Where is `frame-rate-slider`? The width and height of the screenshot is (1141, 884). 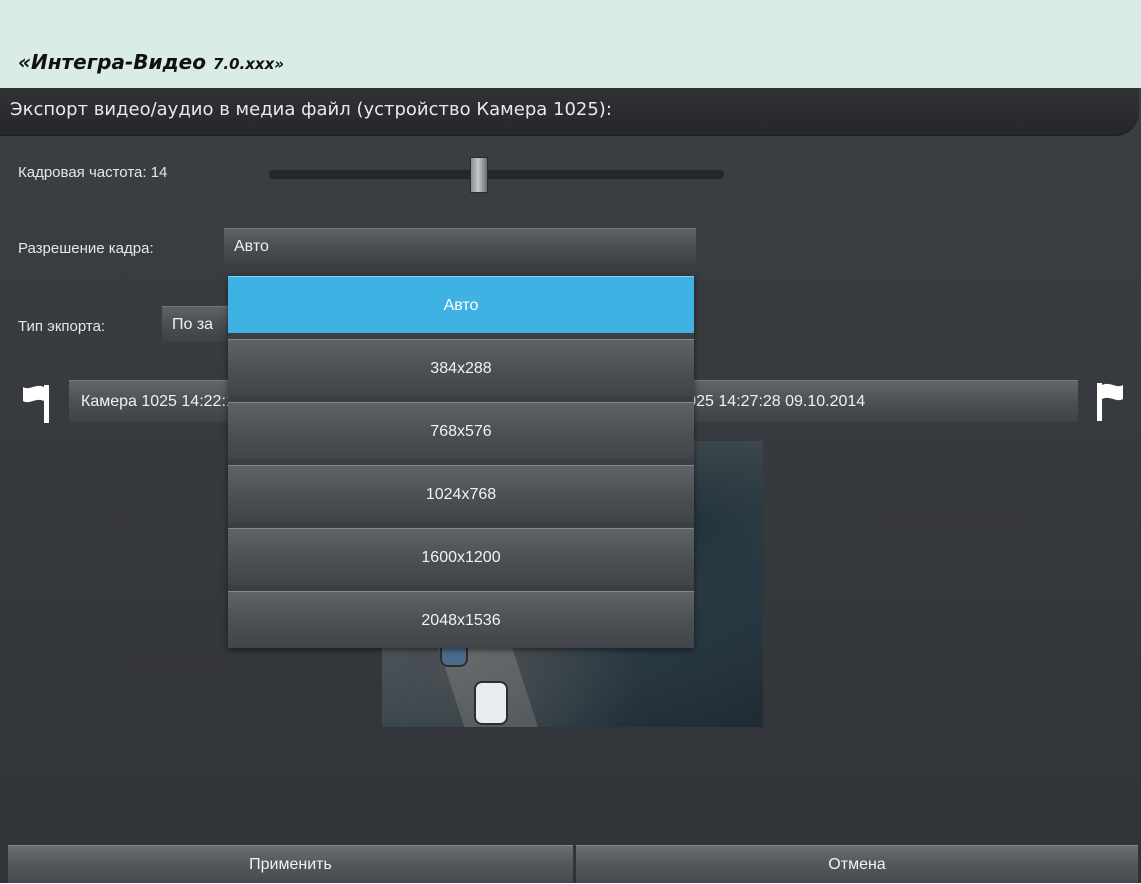 frame-rate-slider is located at coordinates (496, 174).